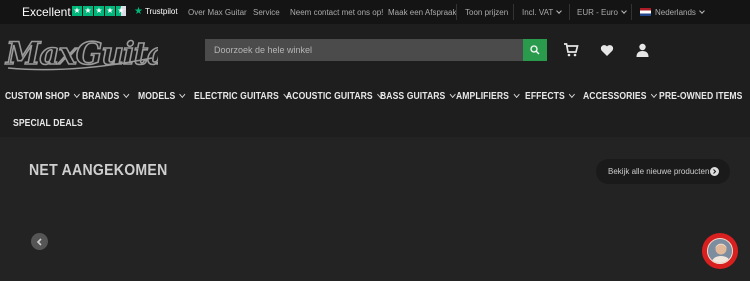 The height and width of the screenshot is (281, 750). I want to click on trustpilot-label: Trustpilot, so click(161, 11).